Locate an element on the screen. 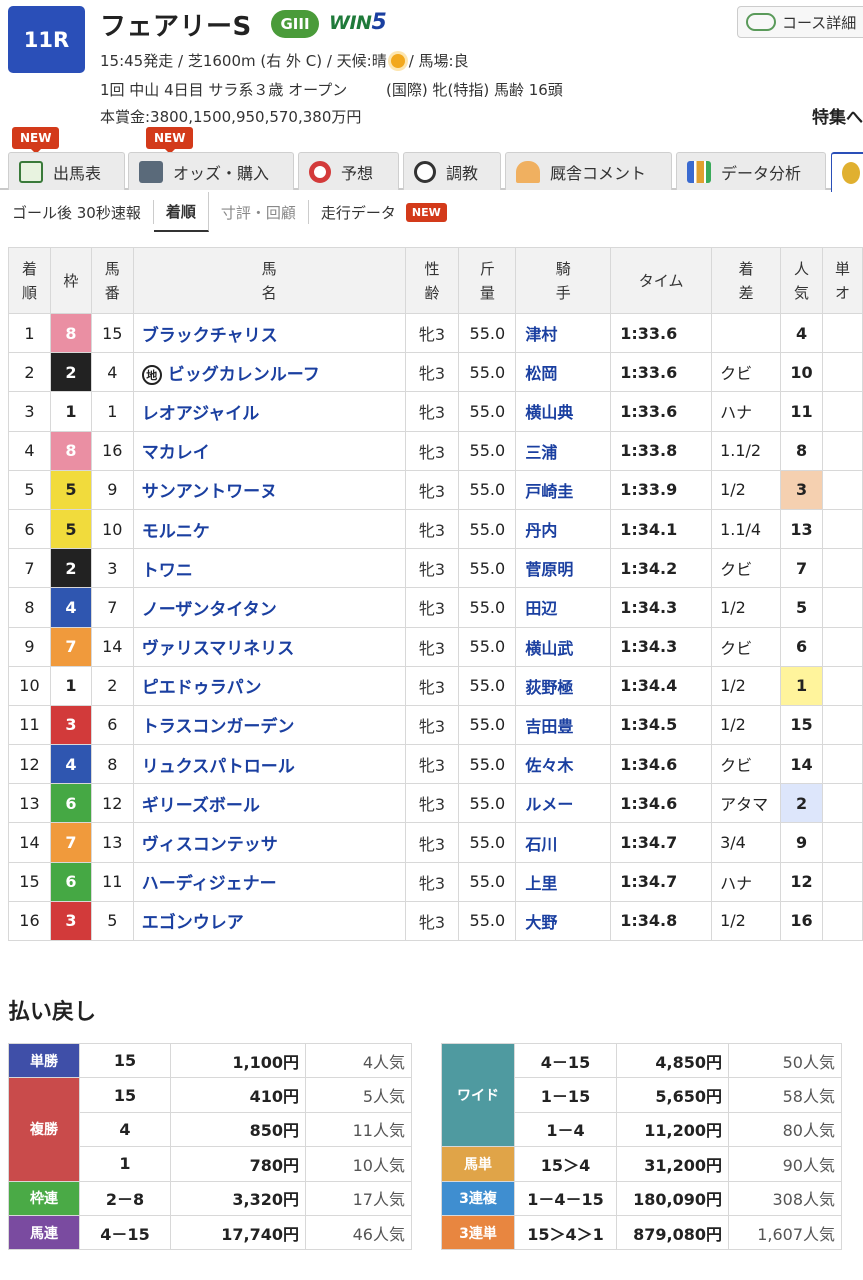  finish-time: 1:33.6 is located at coordinates (661, 333).